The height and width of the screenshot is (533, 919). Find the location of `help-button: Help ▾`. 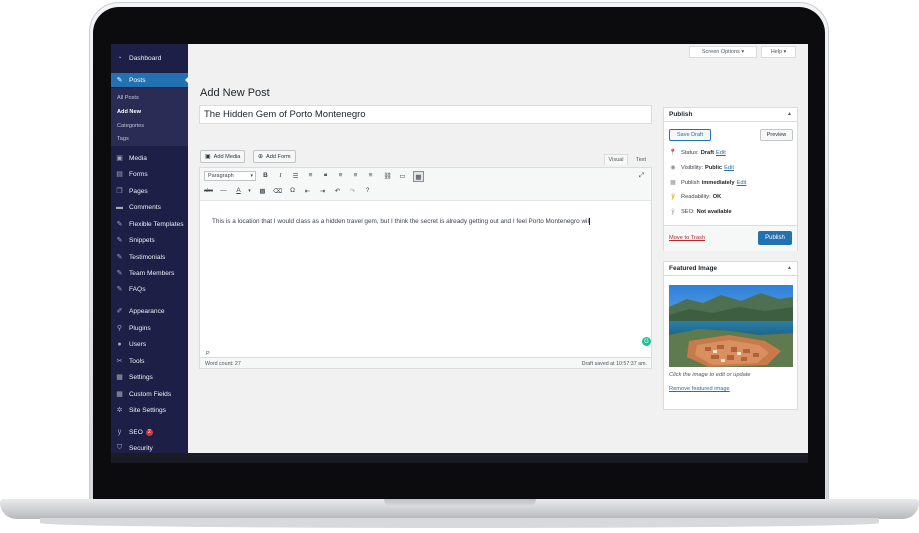

help-button: Help ▾ is located at coordinates (778, 52).